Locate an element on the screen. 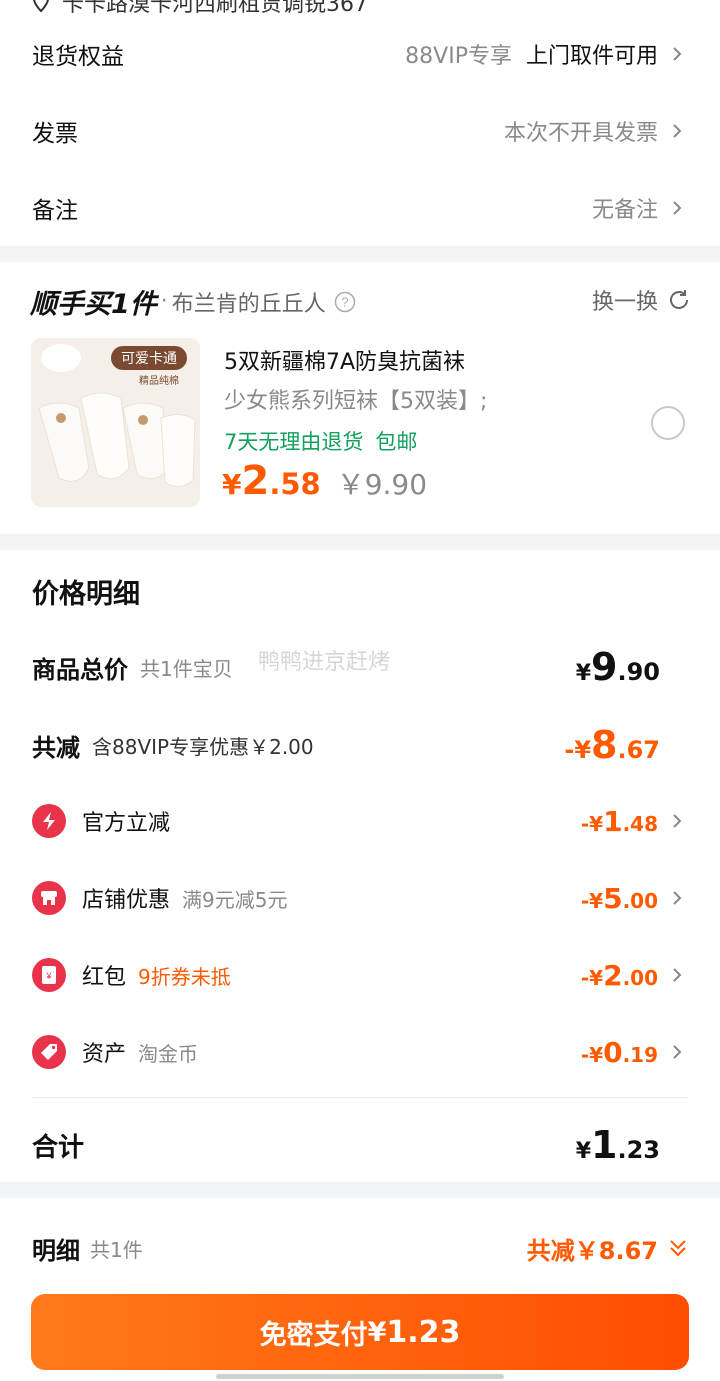  footer-count: 共1件 is located at coordinates (116, 1249).